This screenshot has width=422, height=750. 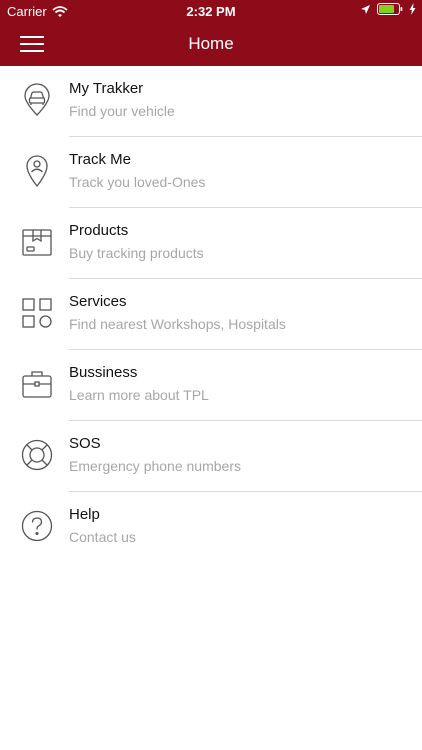 I want to click on grid-shapes-icon, so click(x=37, y=313).